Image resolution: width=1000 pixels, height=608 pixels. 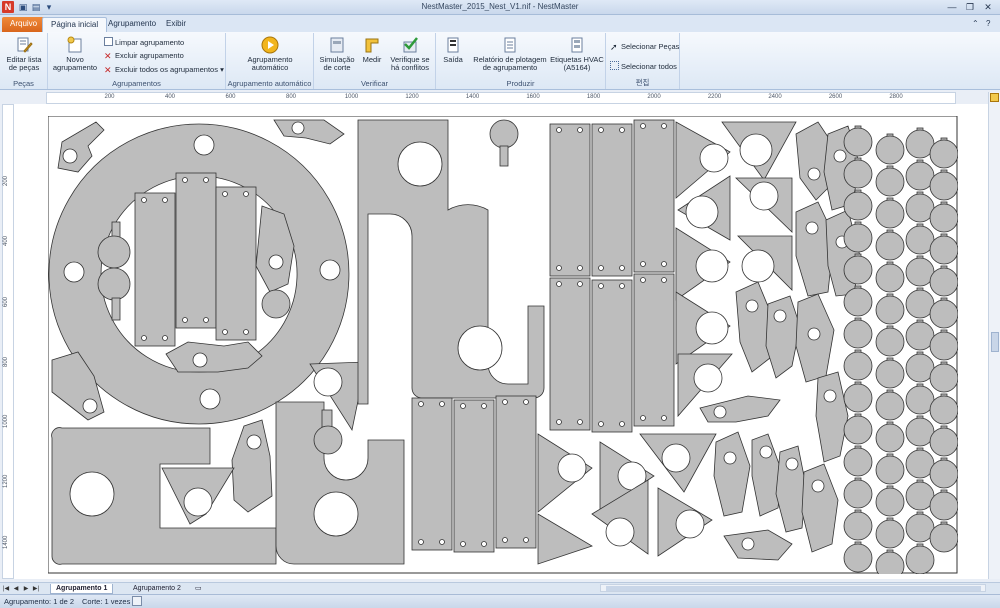 I want to click on ruler-tick-label: 400, so click(x=6, y=240).